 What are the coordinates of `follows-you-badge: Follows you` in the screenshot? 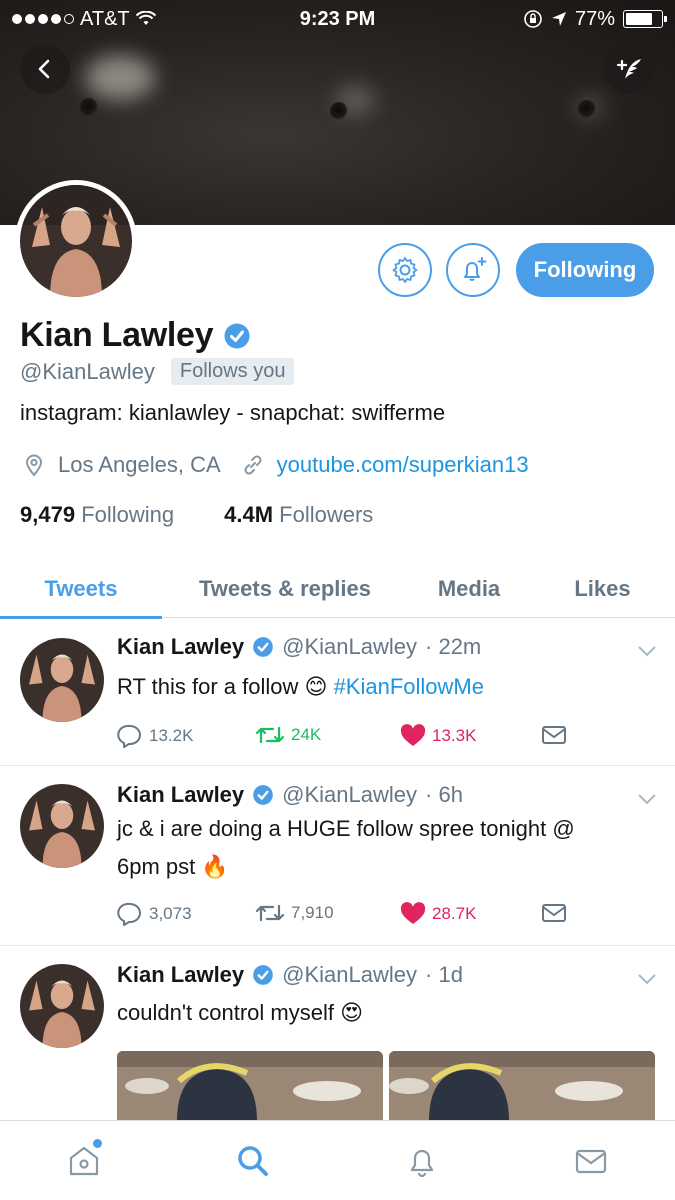 It's located at (232, 371).